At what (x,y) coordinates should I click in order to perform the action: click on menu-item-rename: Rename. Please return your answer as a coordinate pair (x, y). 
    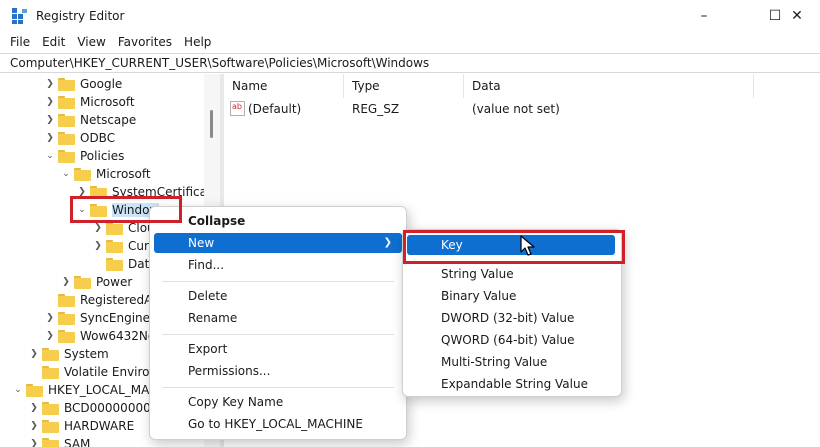
    Looking at the image, I should click on (278, 318).